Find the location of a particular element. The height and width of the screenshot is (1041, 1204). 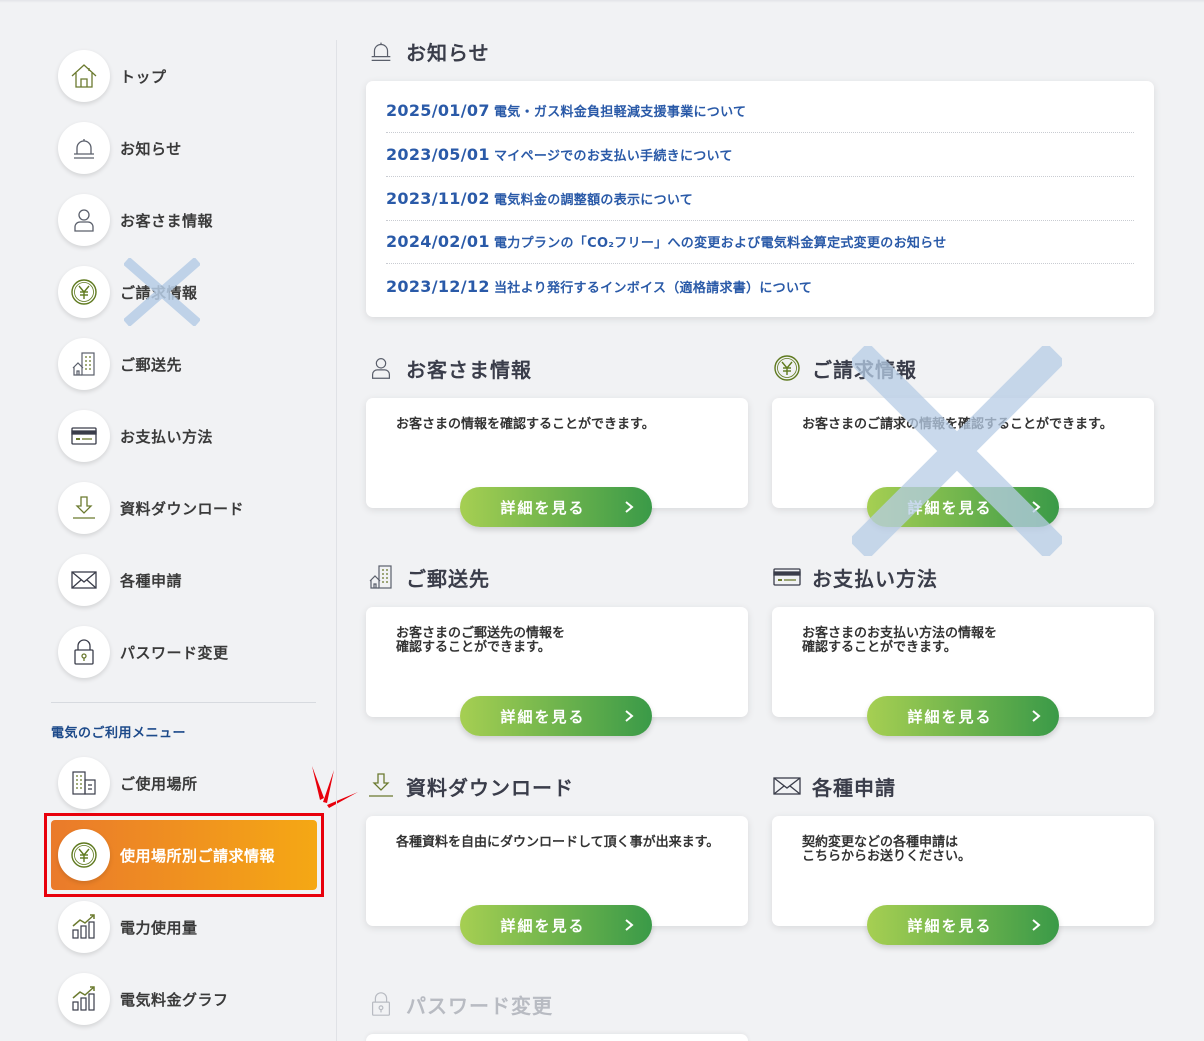

news-link: 当社より発行するインボイス（適格請求書）について is located at coordinates (653, 286).